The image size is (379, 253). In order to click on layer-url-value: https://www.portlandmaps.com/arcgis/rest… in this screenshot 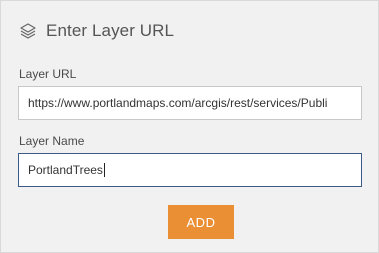, I will do `click(178, 103)`.